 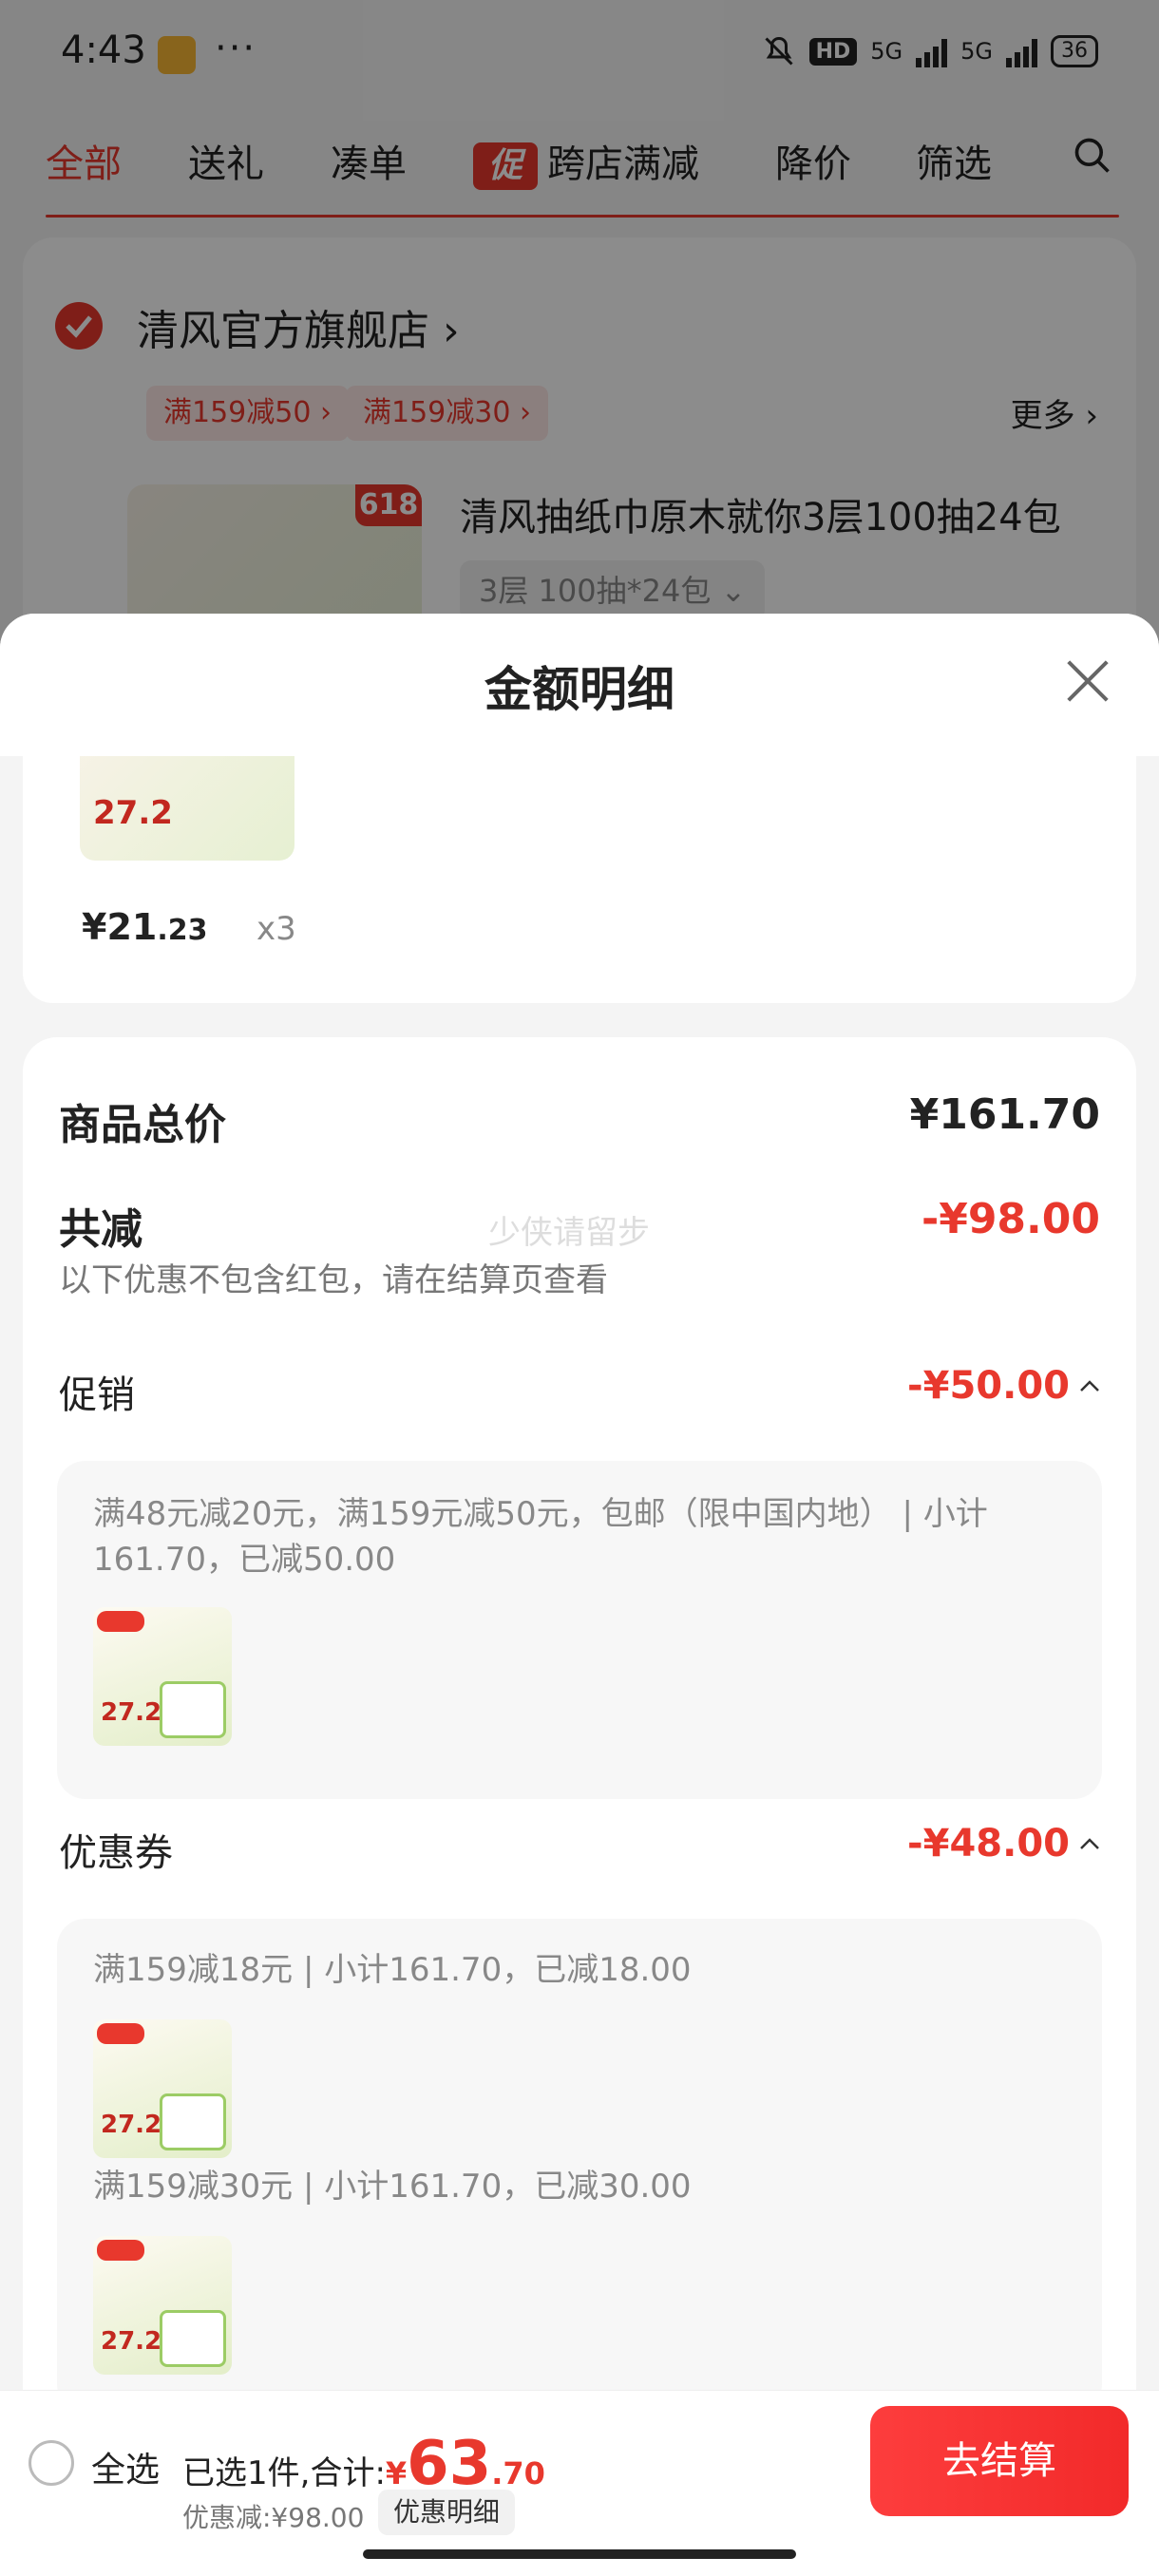 What do you see at coordinates (133, 813) in the screenshot?
I see `item-thumb-price: 27.2` at bounding box center [133, 813].